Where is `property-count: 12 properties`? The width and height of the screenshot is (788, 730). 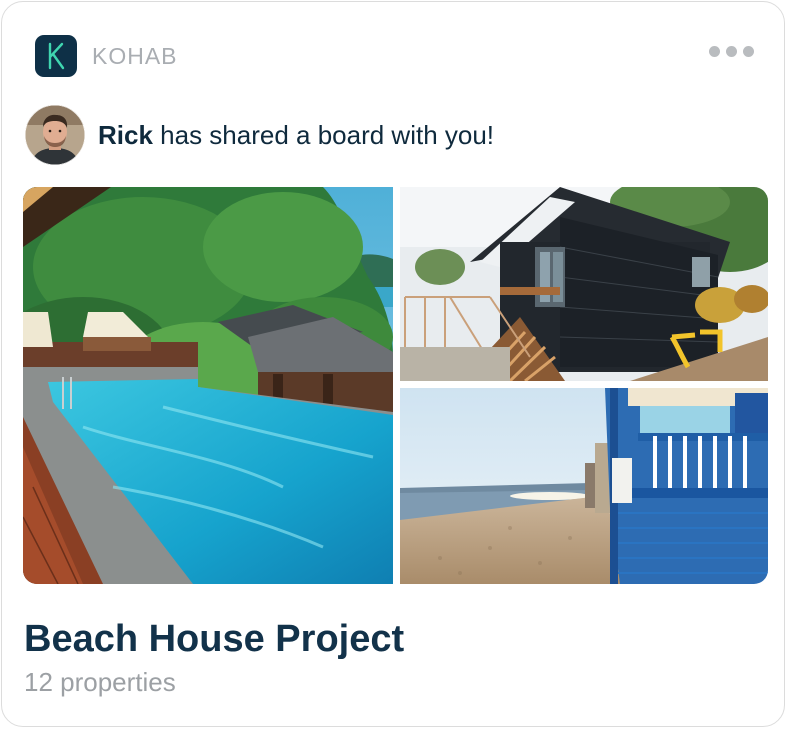 property-count: 12 properties is located at coordinates (100, 682).